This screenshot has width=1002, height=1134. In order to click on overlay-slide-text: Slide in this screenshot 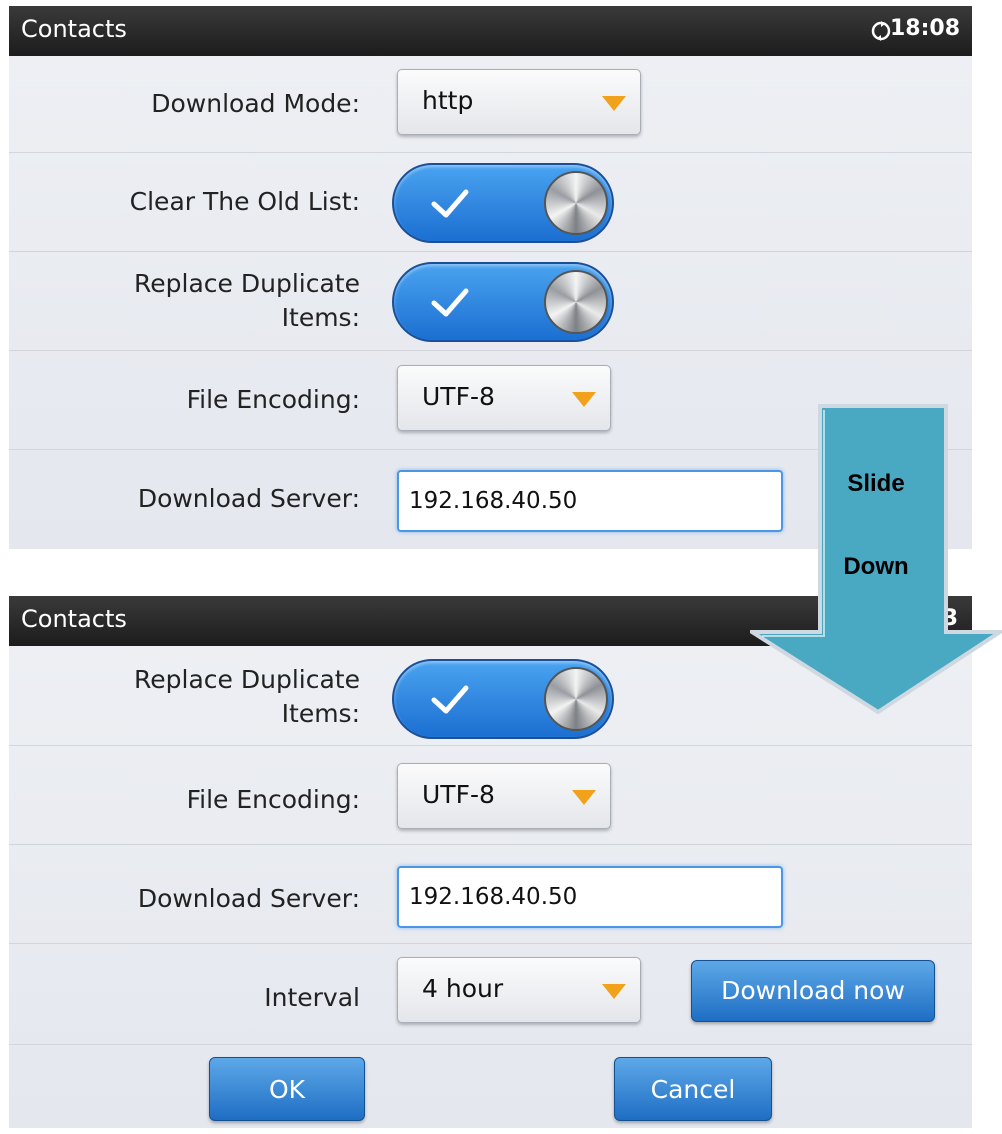, I will do `click(876, 483)`.